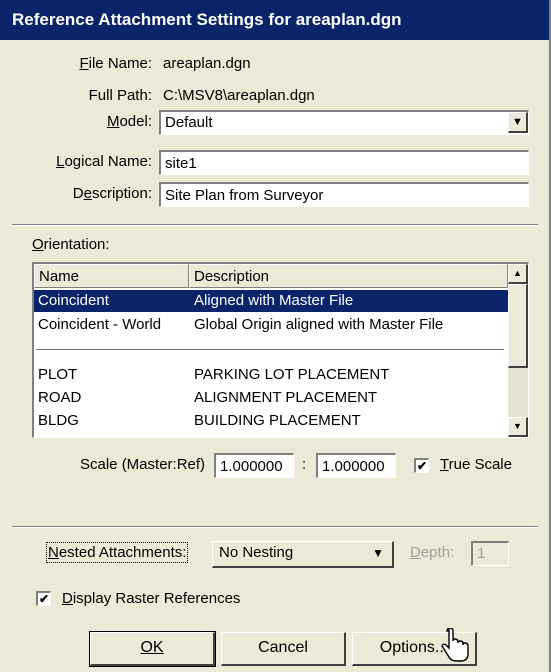 This screenshot has height=672, width=551. Describe the element at coordinates (207, 63) in the screenshot. I see `file-name-value: areaplan.dgn` at that location.